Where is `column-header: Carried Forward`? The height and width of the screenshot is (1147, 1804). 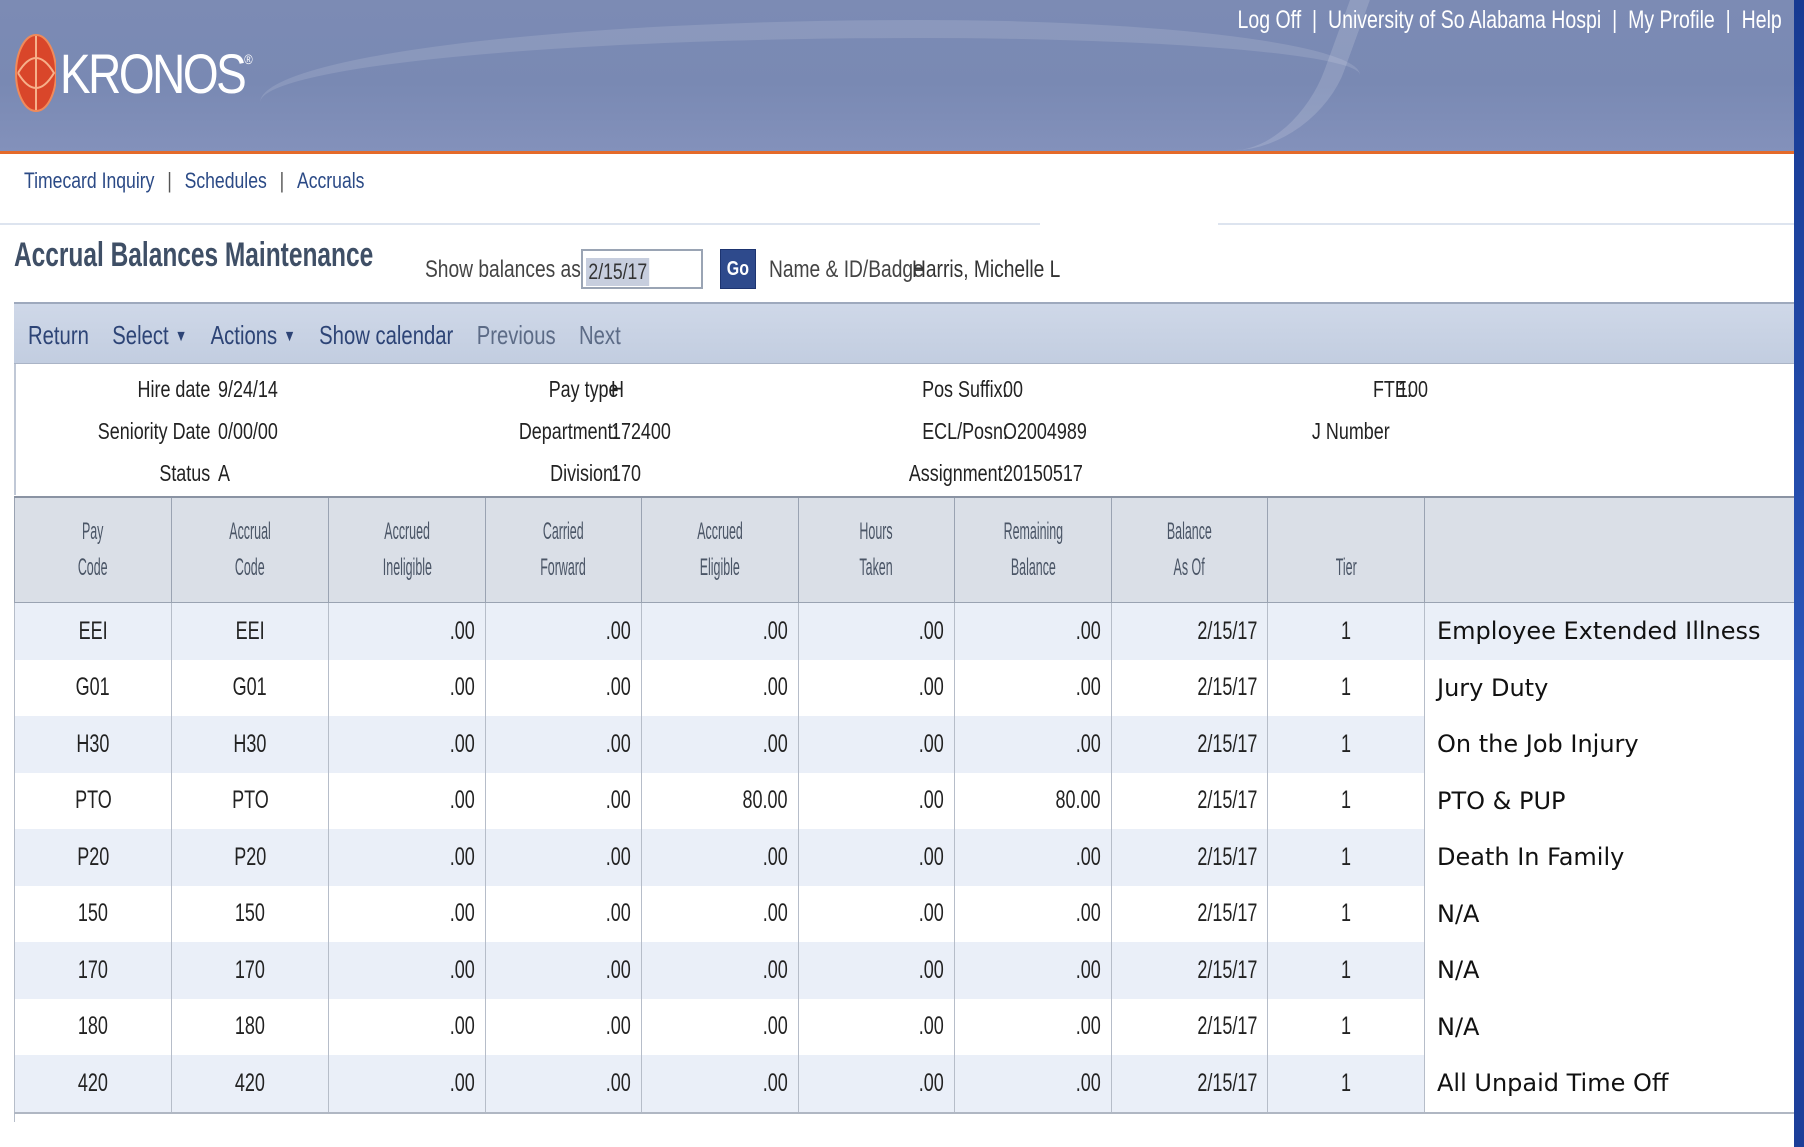
column-header: Carried Forward is located at coordinates (563, 549).